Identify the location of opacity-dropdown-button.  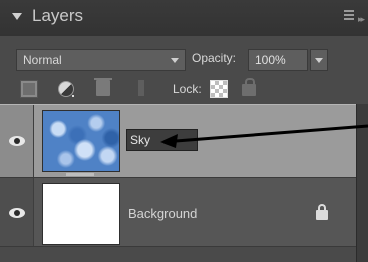
(319, 60).